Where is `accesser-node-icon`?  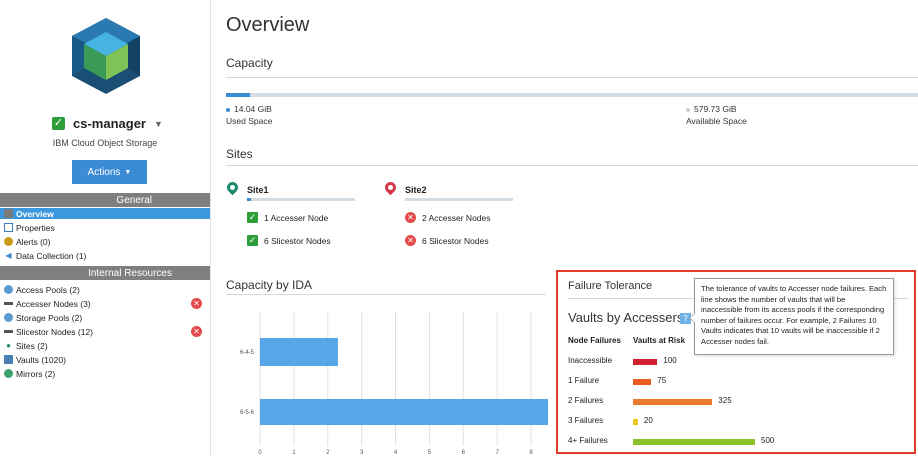 accesser-node-icon is located at coordinates (8, 303).